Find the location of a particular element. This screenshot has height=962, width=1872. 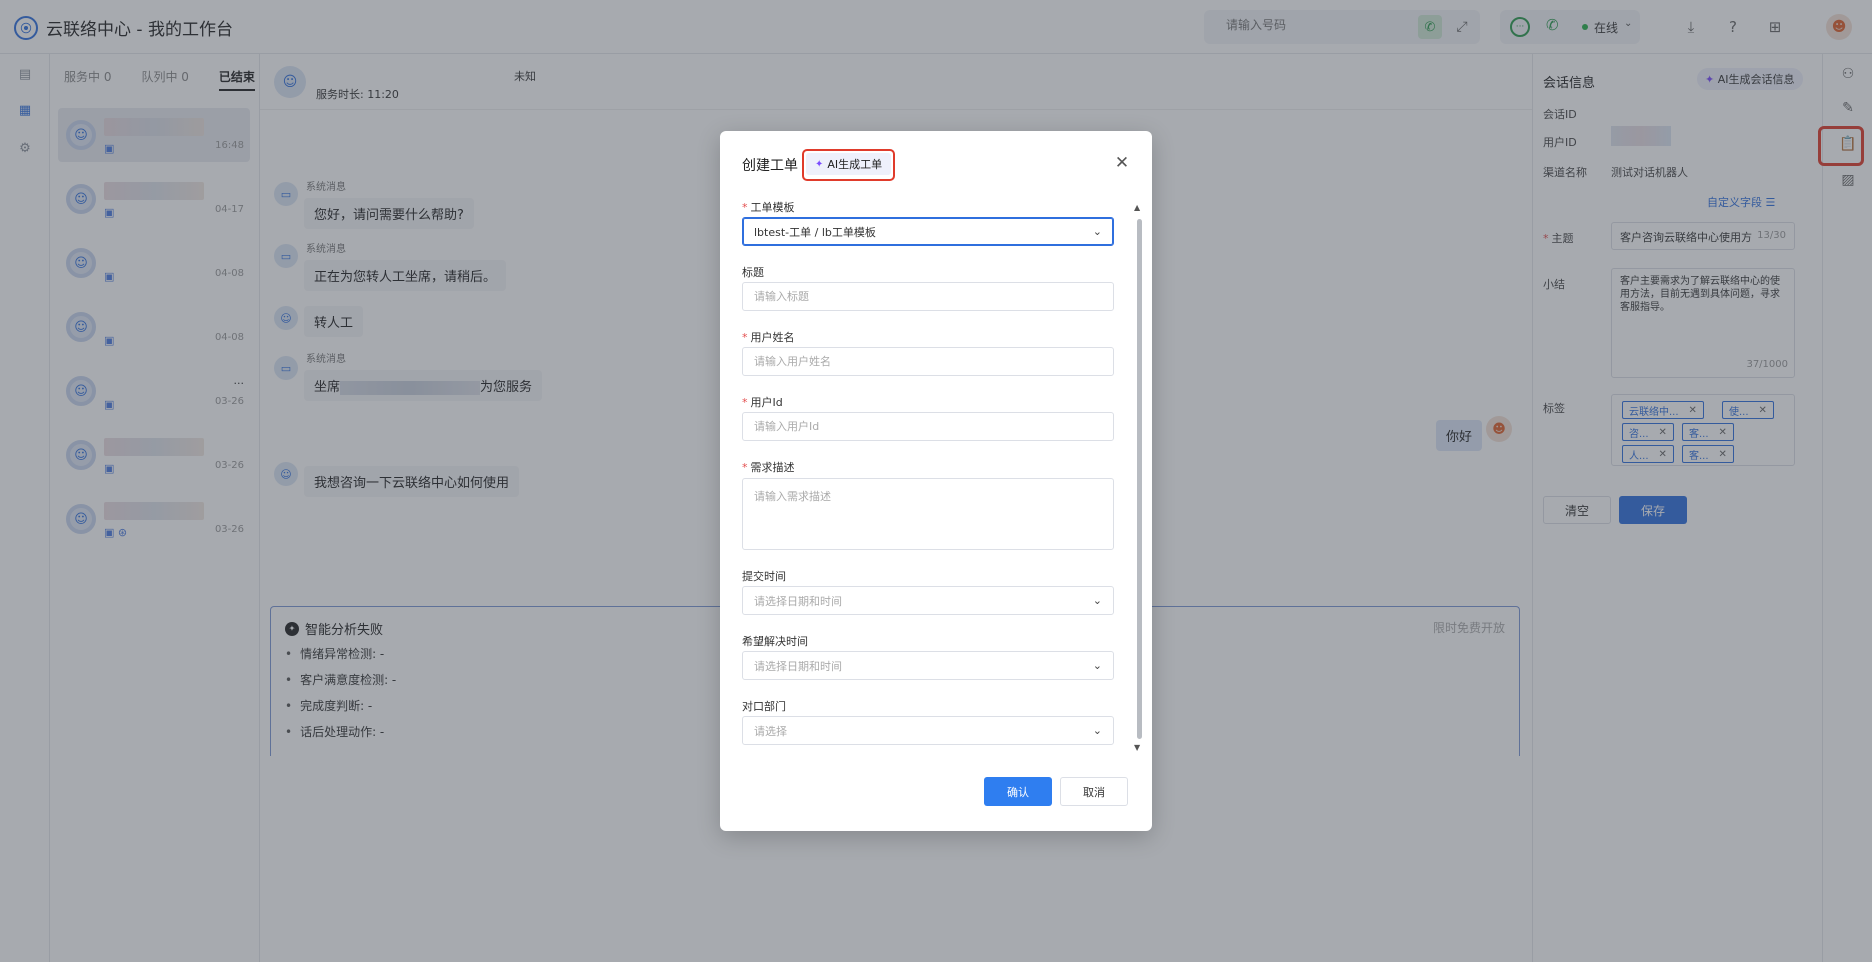

username-label: * 用户姓名 is located at coordinates (768, 337).